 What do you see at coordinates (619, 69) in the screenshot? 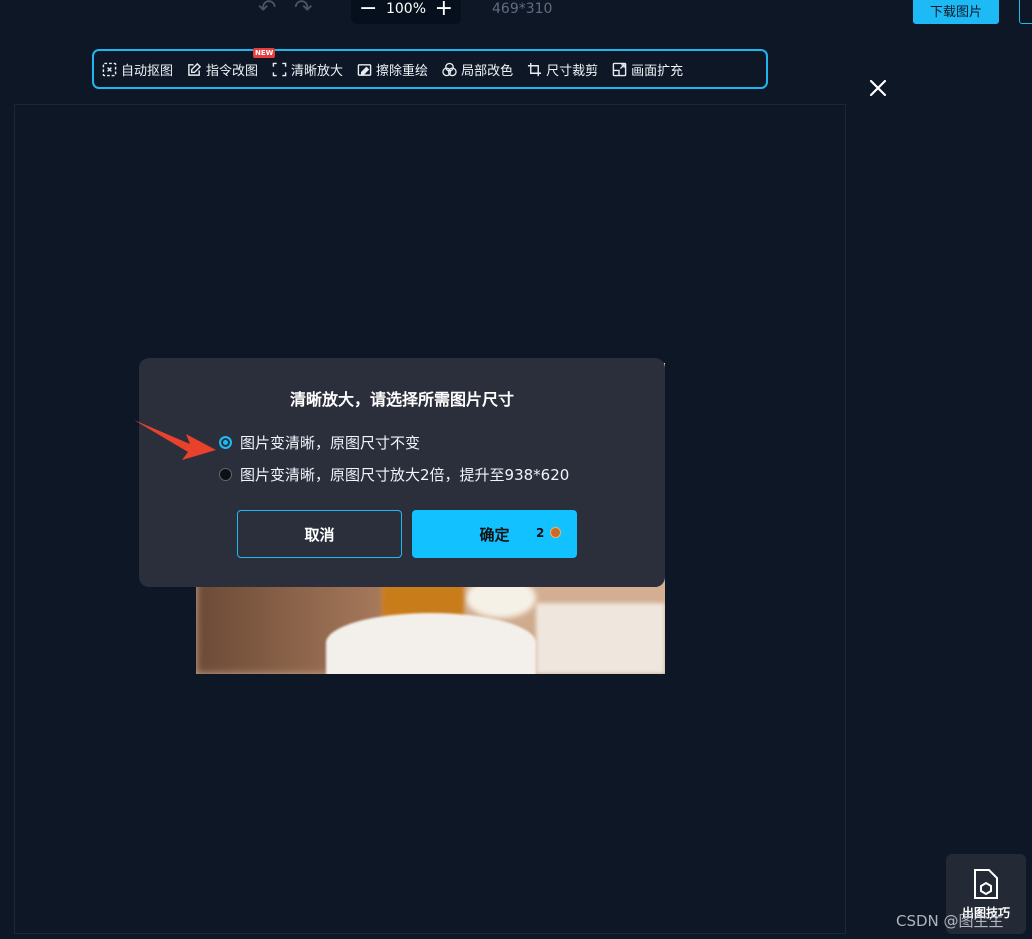
I see `expand-icon` at bounding box center [619, 69].